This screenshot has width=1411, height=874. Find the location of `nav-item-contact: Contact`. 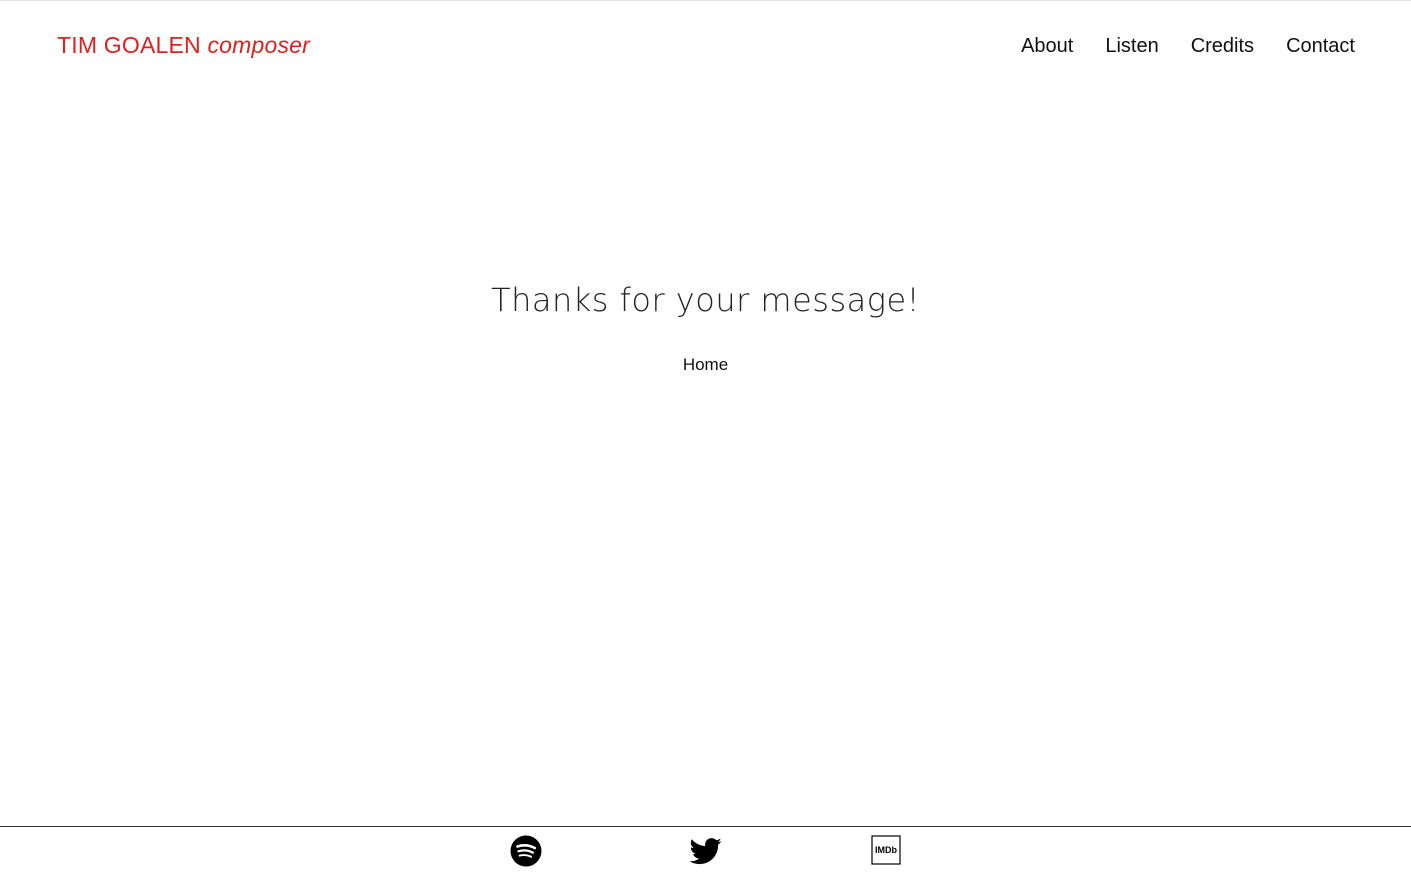

nav-item-contact: Contact is located at coordinates (1320, 46).